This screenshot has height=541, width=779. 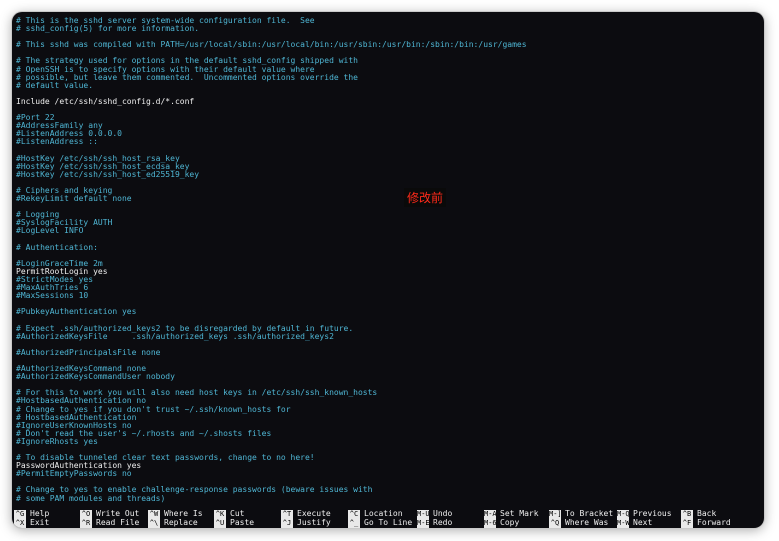 I want to click on shortcut-item: ^W Where Is, so click(x=181, y=514).